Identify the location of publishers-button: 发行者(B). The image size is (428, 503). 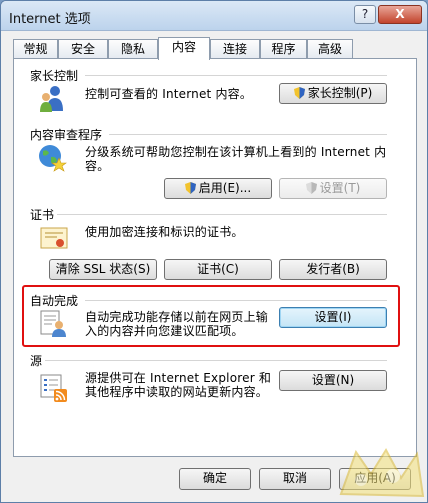
(333, 269).